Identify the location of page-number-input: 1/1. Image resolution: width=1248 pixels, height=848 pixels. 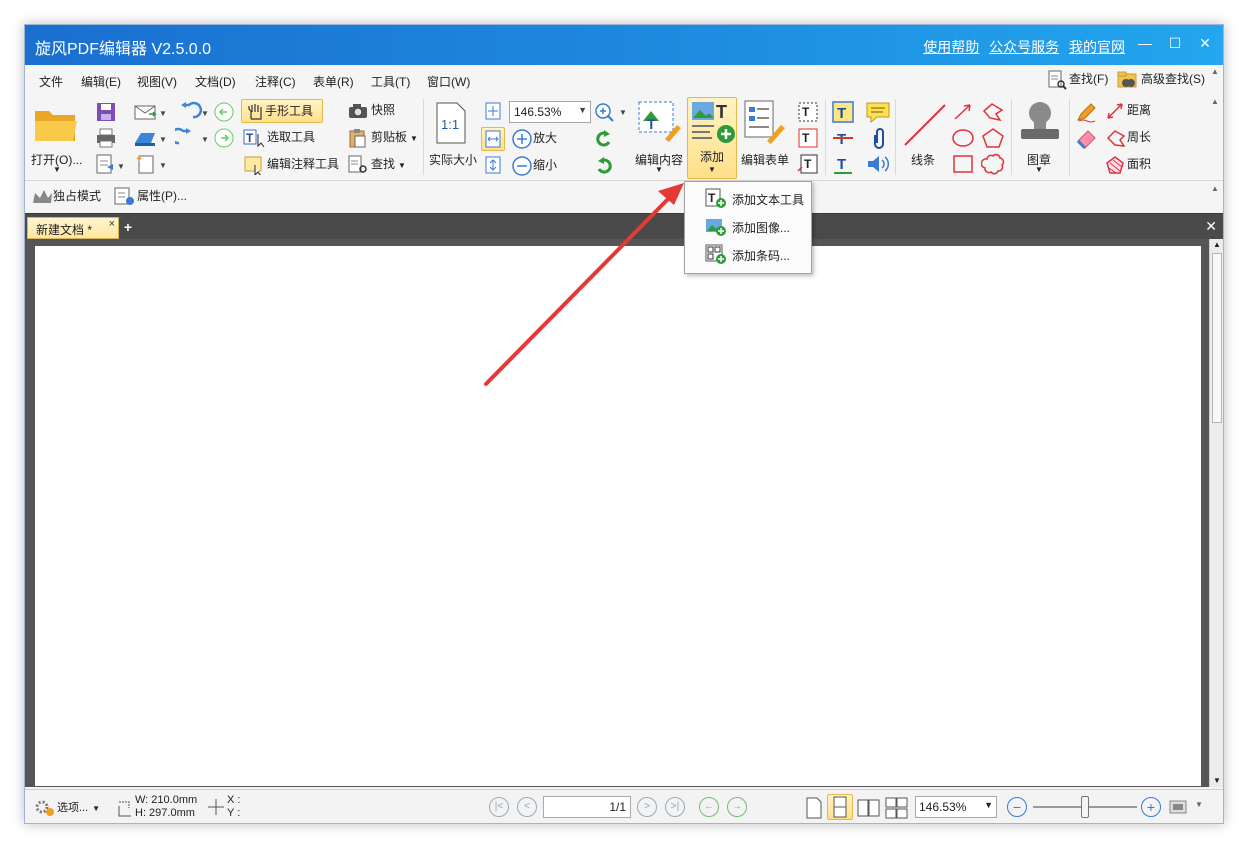
(587, 807).